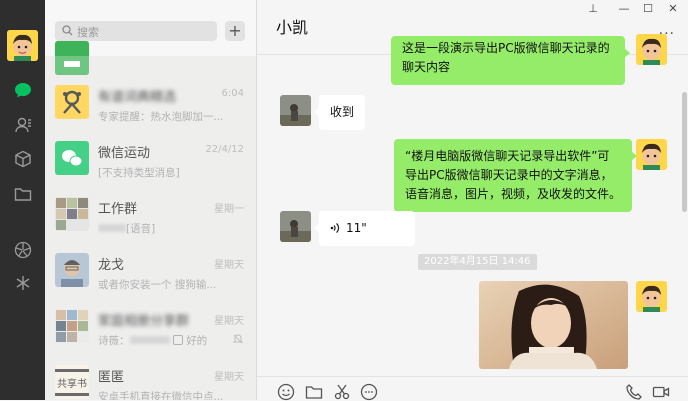 The height and width of the screenshot is (401, 688). What do you see at coordinates (472, 388) in the screenshot?
I see `input-toolbar` at bounding box center [472, 388].